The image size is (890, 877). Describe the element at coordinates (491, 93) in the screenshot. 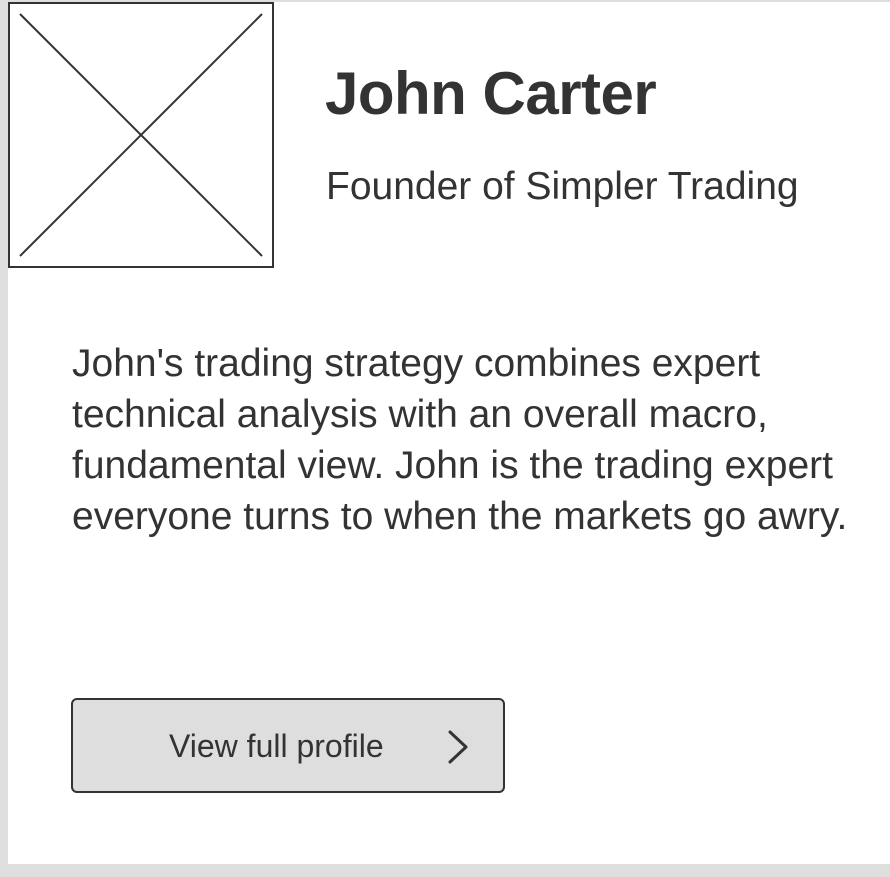

I see `profile-name: John Carter` at that location.